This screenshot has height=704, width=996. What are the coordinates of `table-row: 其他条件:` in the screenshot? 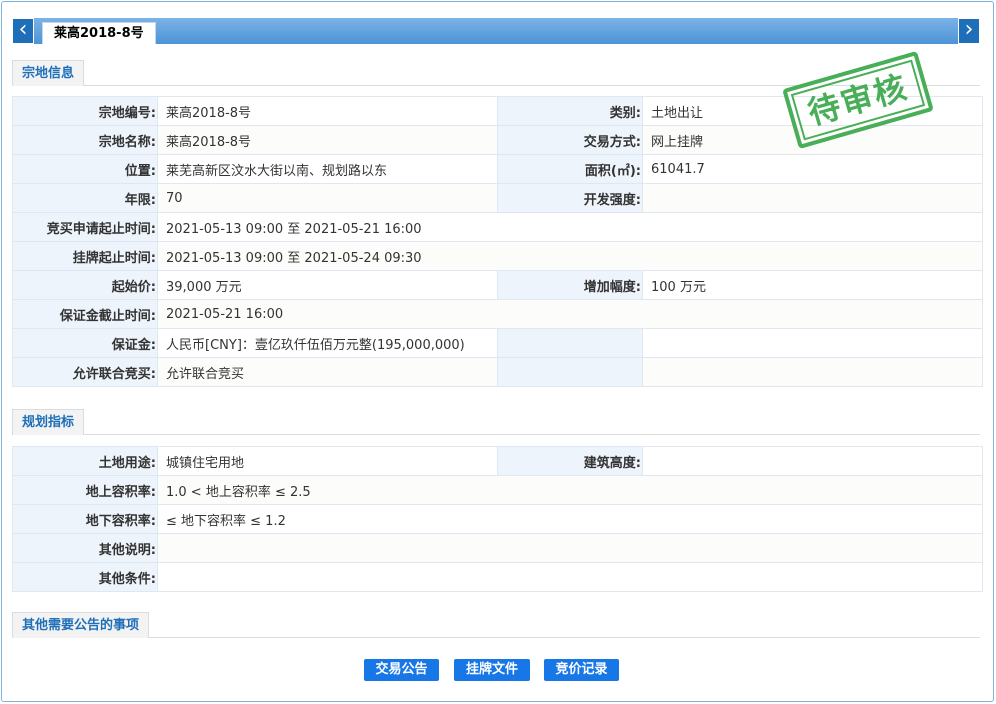 It's located at (497, 577).